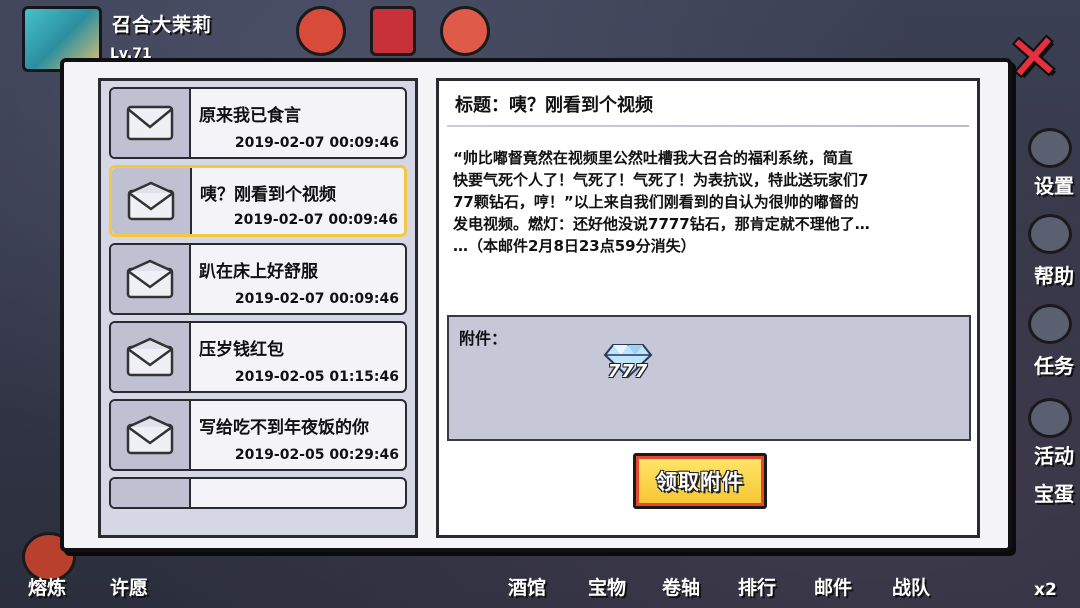 This screenshot has height=608, width=1080. What do you see at coordinates (268, 195) in the screenshot?
I see `mail-subject: 咦？刚看到个视频` at bounding box center [268, 195].